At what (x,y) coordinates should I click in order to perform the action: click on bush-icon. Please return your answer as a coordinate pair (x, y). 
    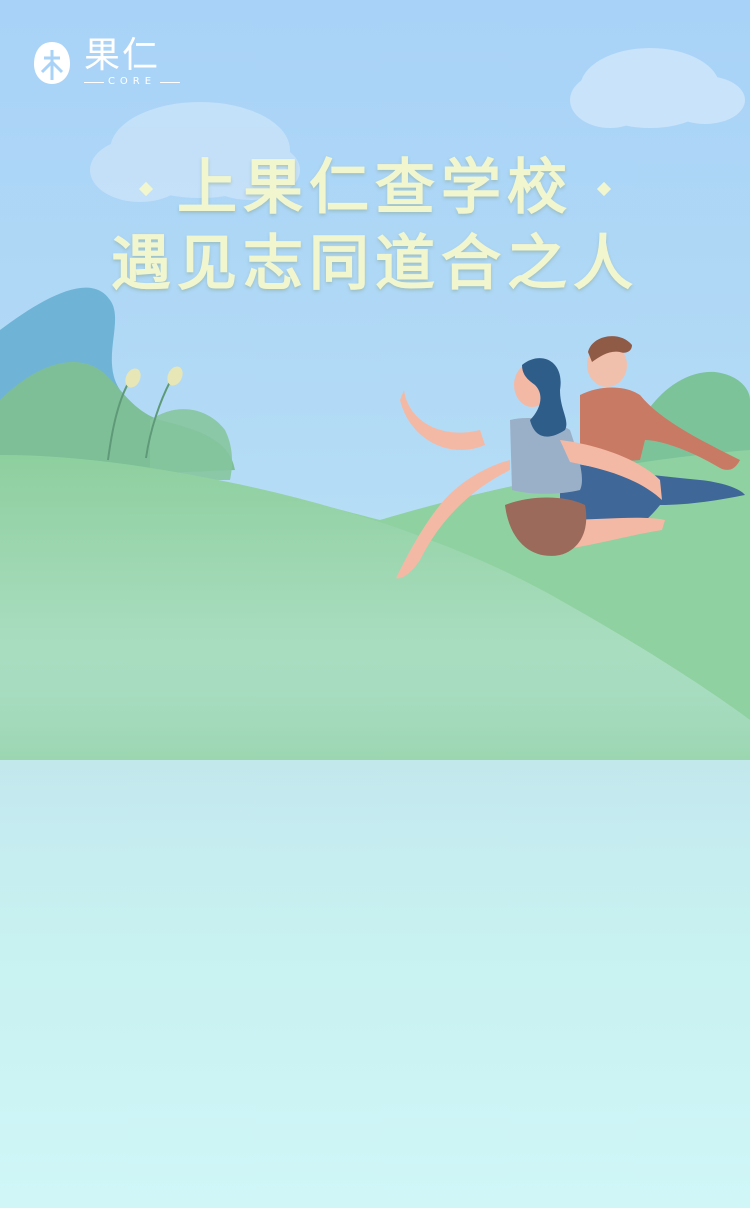
    Looking at the image, I should click on (191, 444).